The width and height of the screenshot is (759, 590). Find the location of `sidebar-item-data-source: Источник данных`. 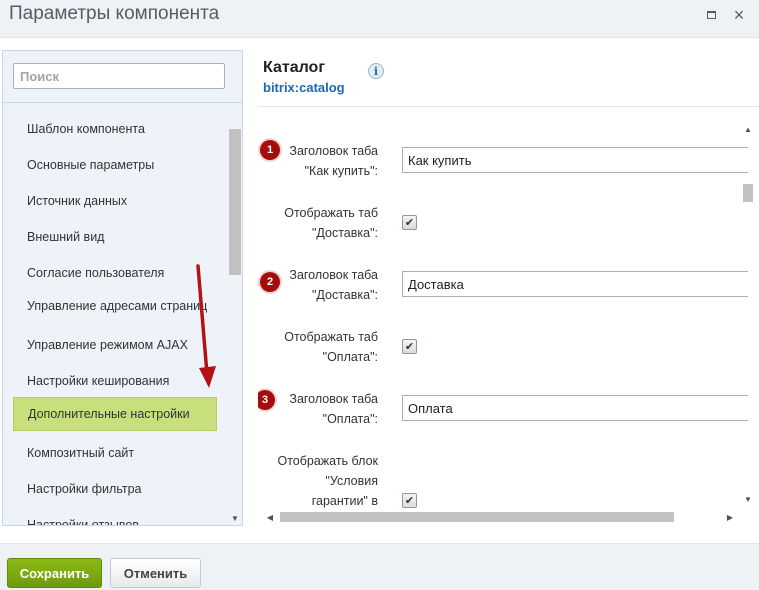

sidebar-item-data-source: Источник данных is located at coordinates (115, 201).